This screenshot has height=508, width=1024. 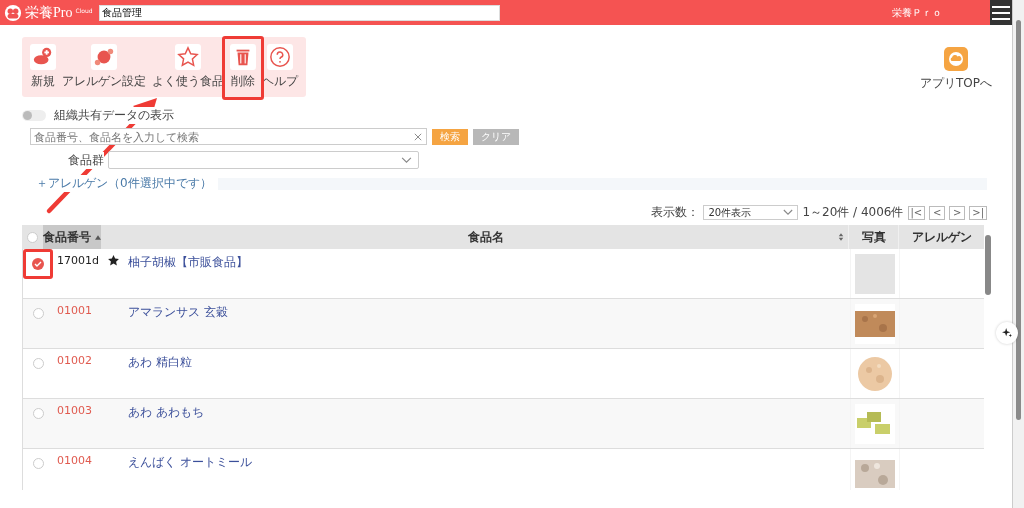 I want to click on toolbar-button: 新規, so click(x=43, y=67).